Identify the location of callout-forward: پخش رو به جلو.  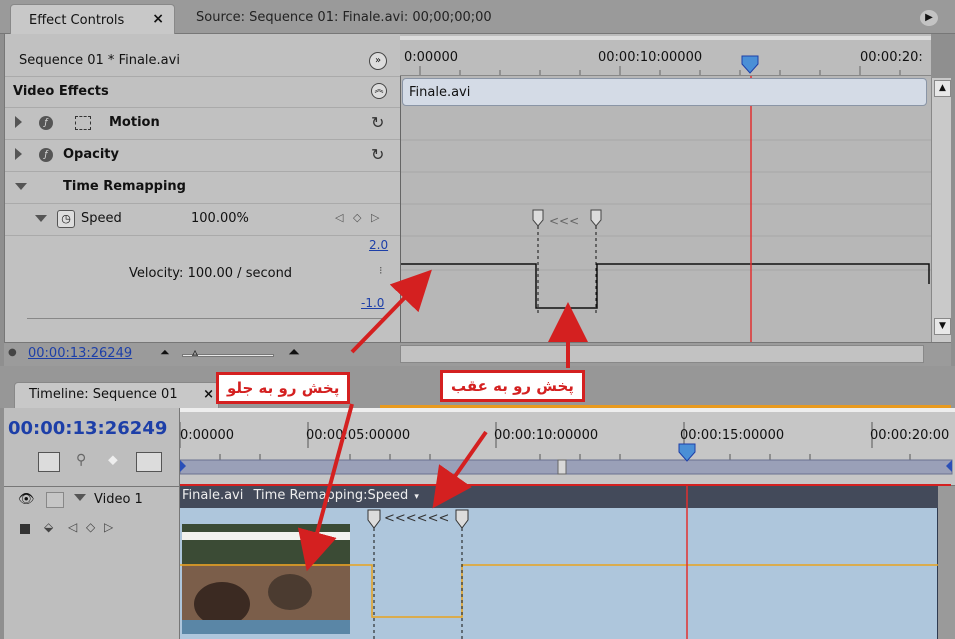
(283, 388).